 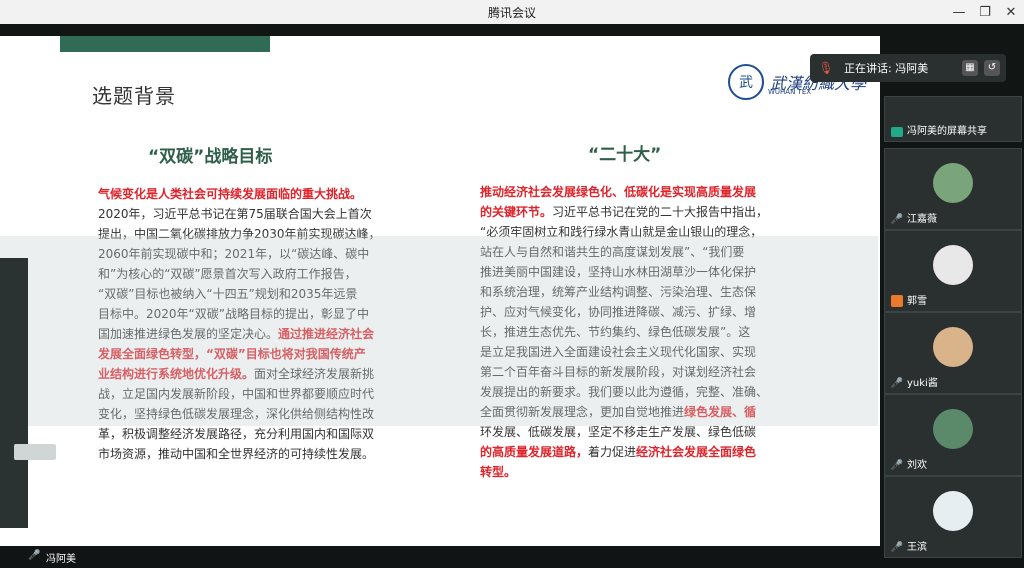 What do you see at coordinates (970, 68) in the screenshot?
I see `layout-toggle-icon: ▦` at bounding box center [970, 68].